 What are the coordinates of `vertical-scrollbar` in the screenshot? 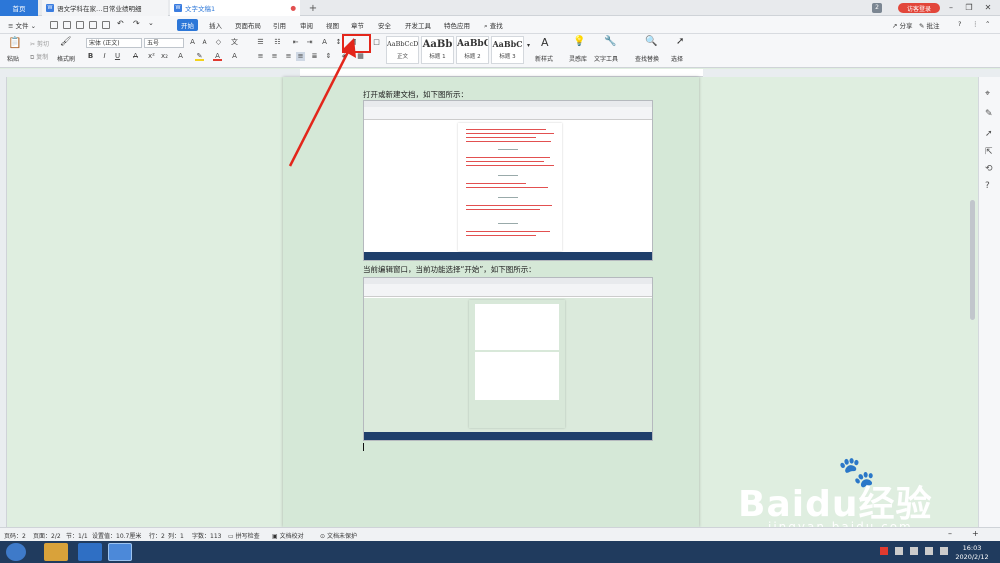 It's located at (972, 260).